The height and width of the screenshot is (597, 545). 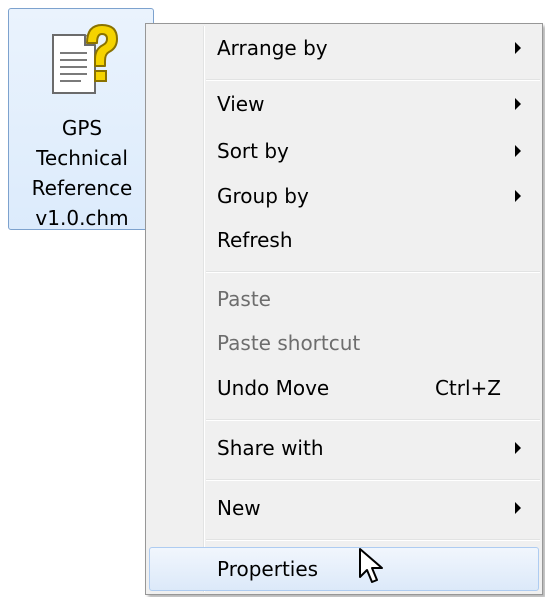 What do you see at coordinates (289, 343) in the screenshot?
I see `menu-item-label: Paste shortcut` at bounding box center [289, 343].